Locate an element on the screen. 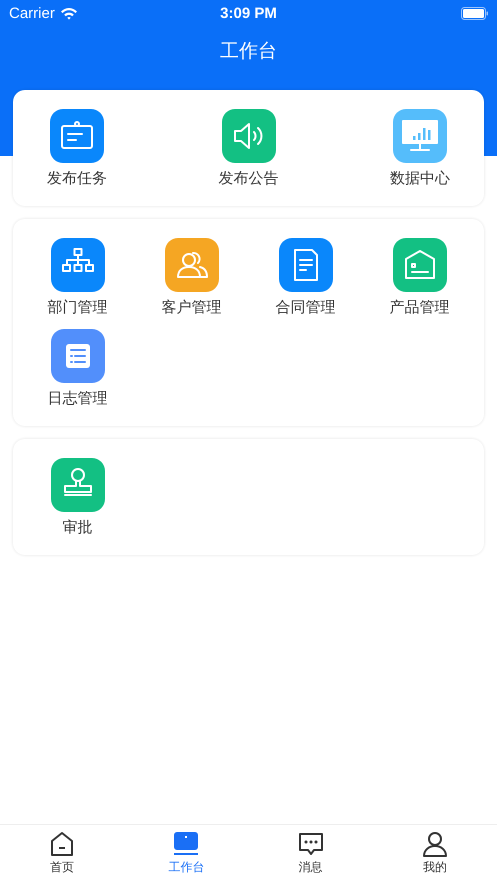 Image resolution: width=497 pixels, height=883 pixels. app-shortcut: 发布公告 is located at coordinates (248, 148).